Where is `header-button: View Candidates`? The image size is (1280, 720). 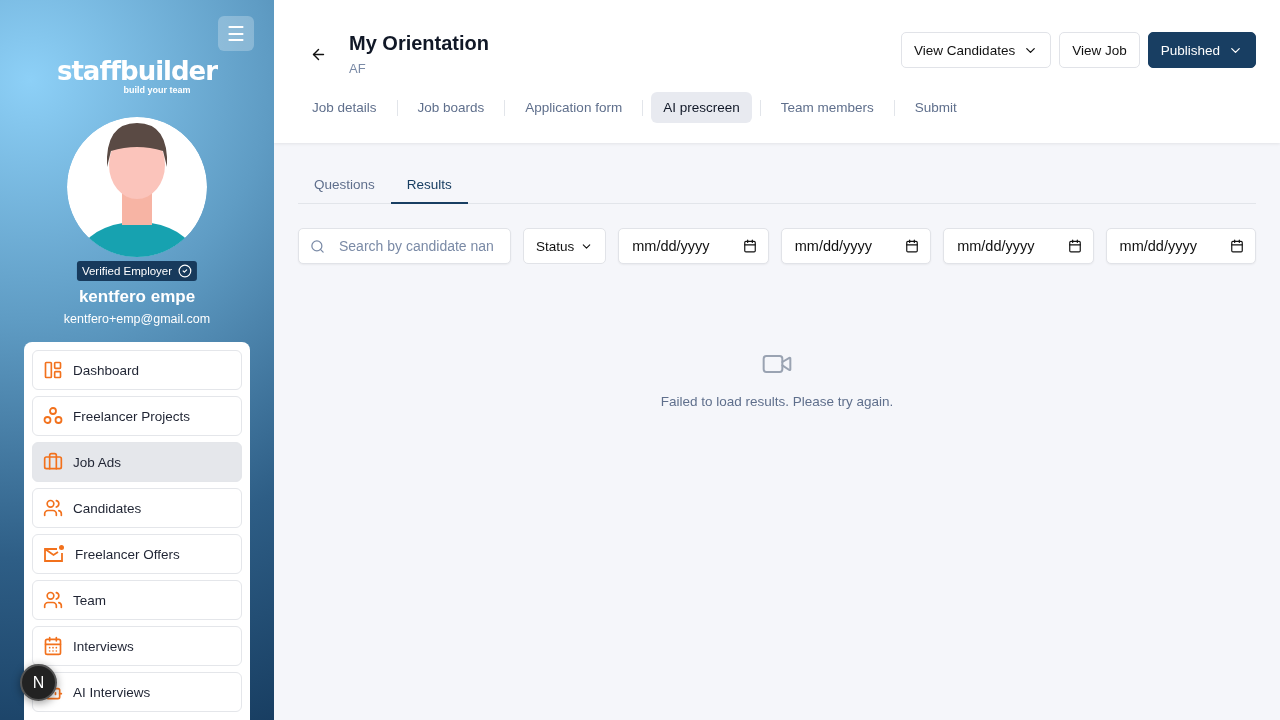
header-button: View Candidates is located at coordinates (976, 50).